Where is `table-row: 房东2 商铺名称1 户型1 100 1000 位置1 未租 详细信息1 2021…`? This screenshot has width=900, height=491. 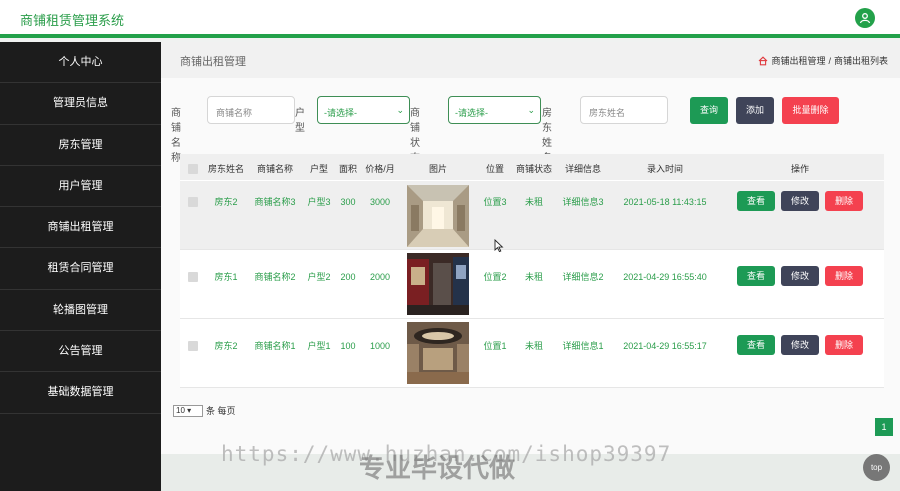 table-row: 房东2 商铺名称1 户型1 100 1000 位置1 未租 详细信息1 2021… is located at coordinates (532, 353).